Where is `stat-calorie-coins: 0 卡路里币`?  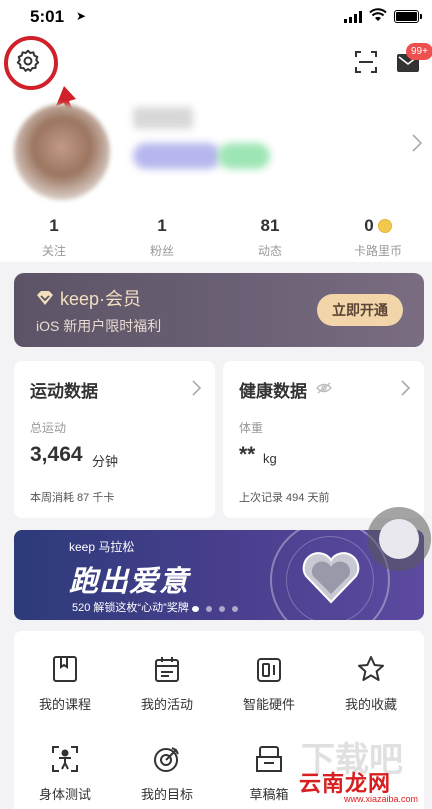
stat-calorie-coins: 0 卡路里币 is located at coordinates (378, 237).